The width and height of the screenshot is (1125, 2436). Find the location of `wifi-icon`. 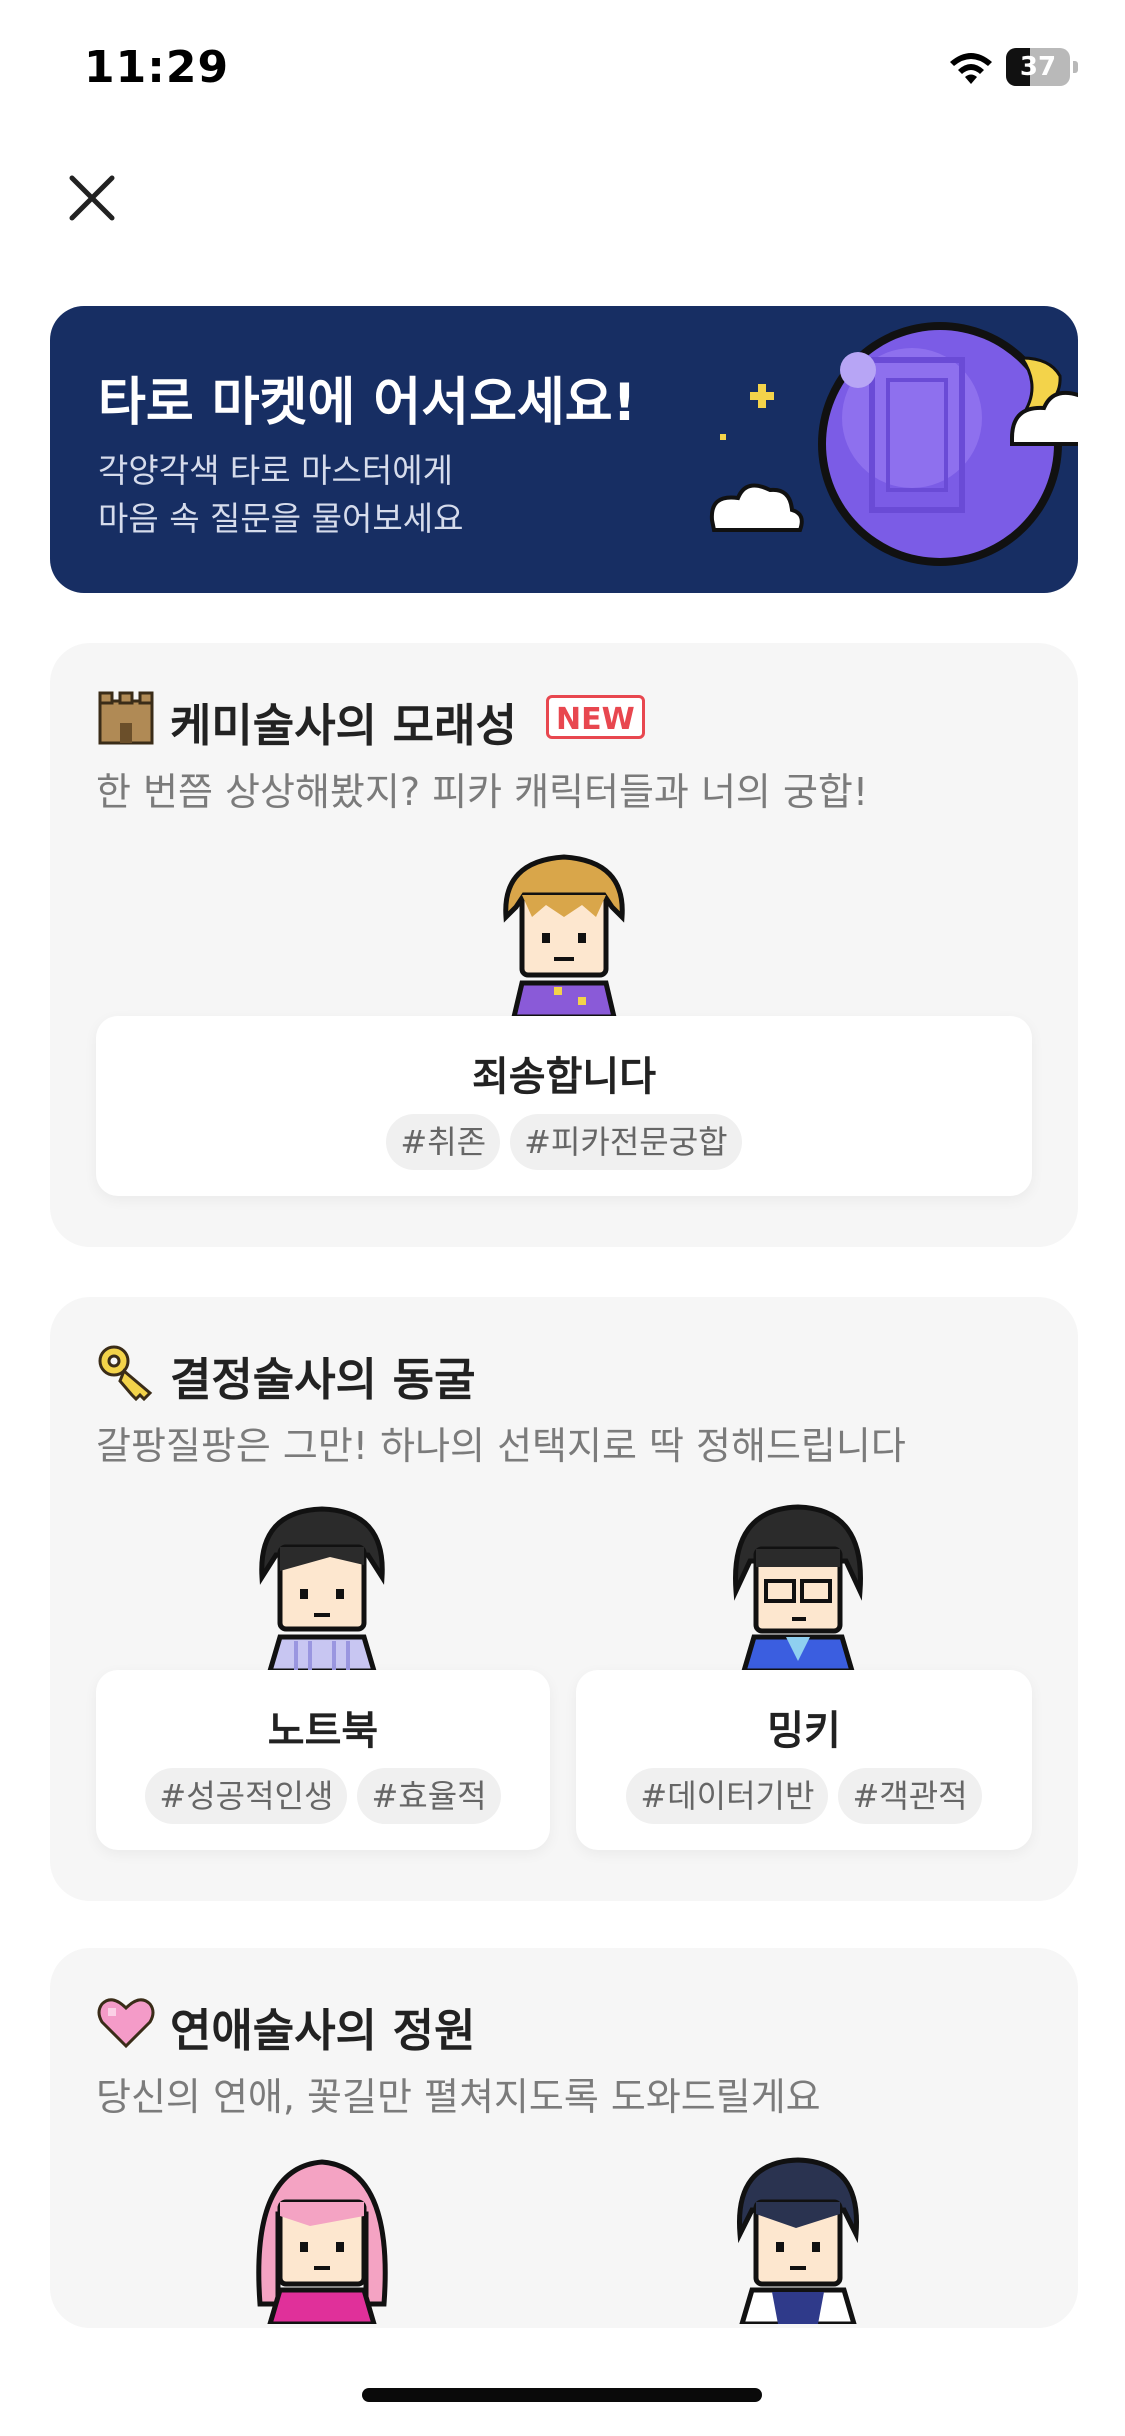

wifi-icon is located at coordinates (971, 68).